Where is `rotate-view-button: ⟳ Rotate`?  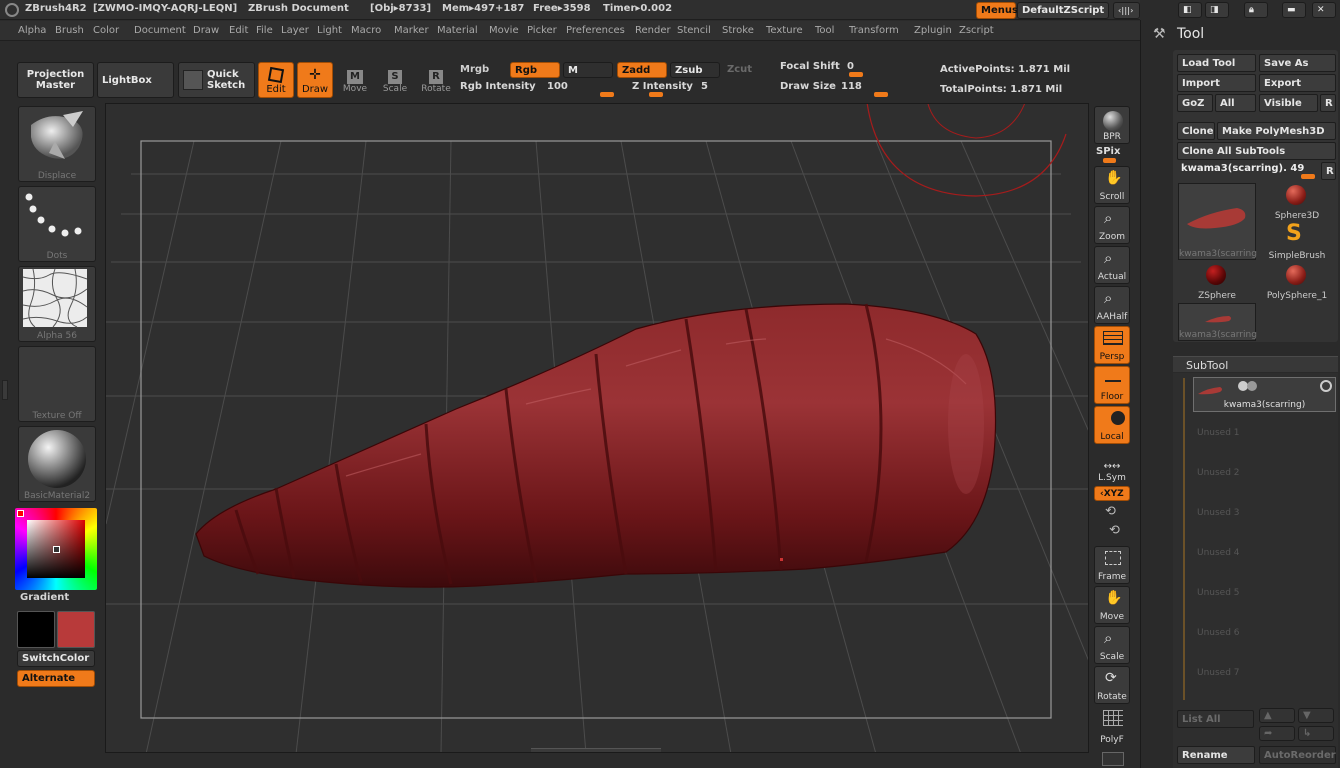
rotate-view-button: ⟳ Rotate is located at coordinates (1112, 685).